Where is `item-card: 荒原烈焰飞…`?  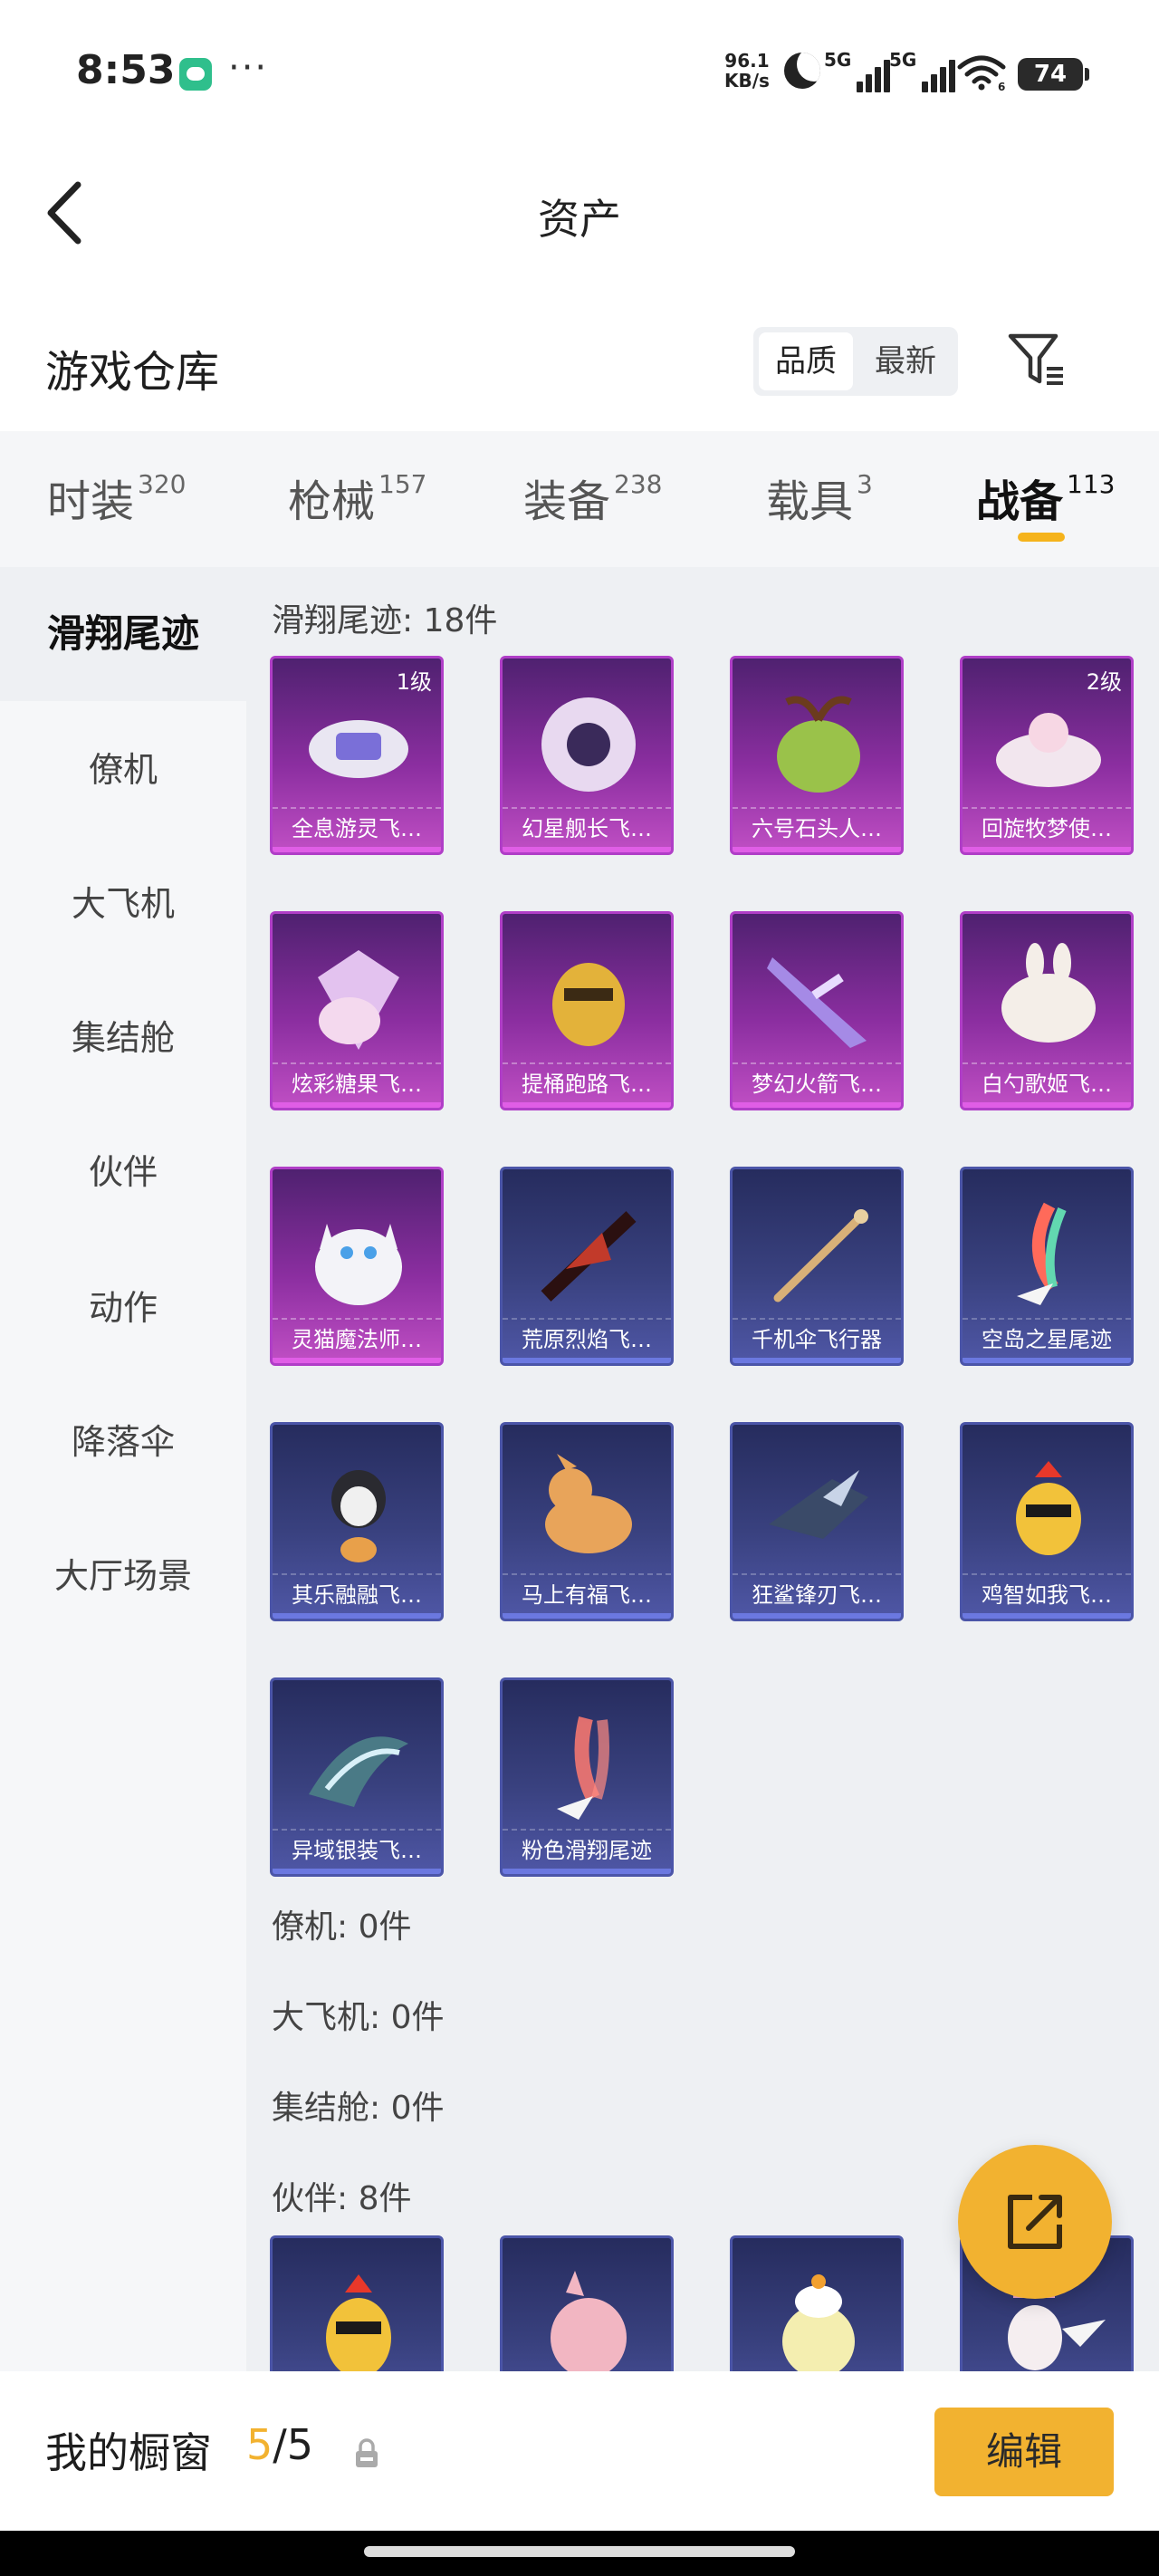
item-card: 荒原烈焰飞… is located at coordinates (587, 1266).